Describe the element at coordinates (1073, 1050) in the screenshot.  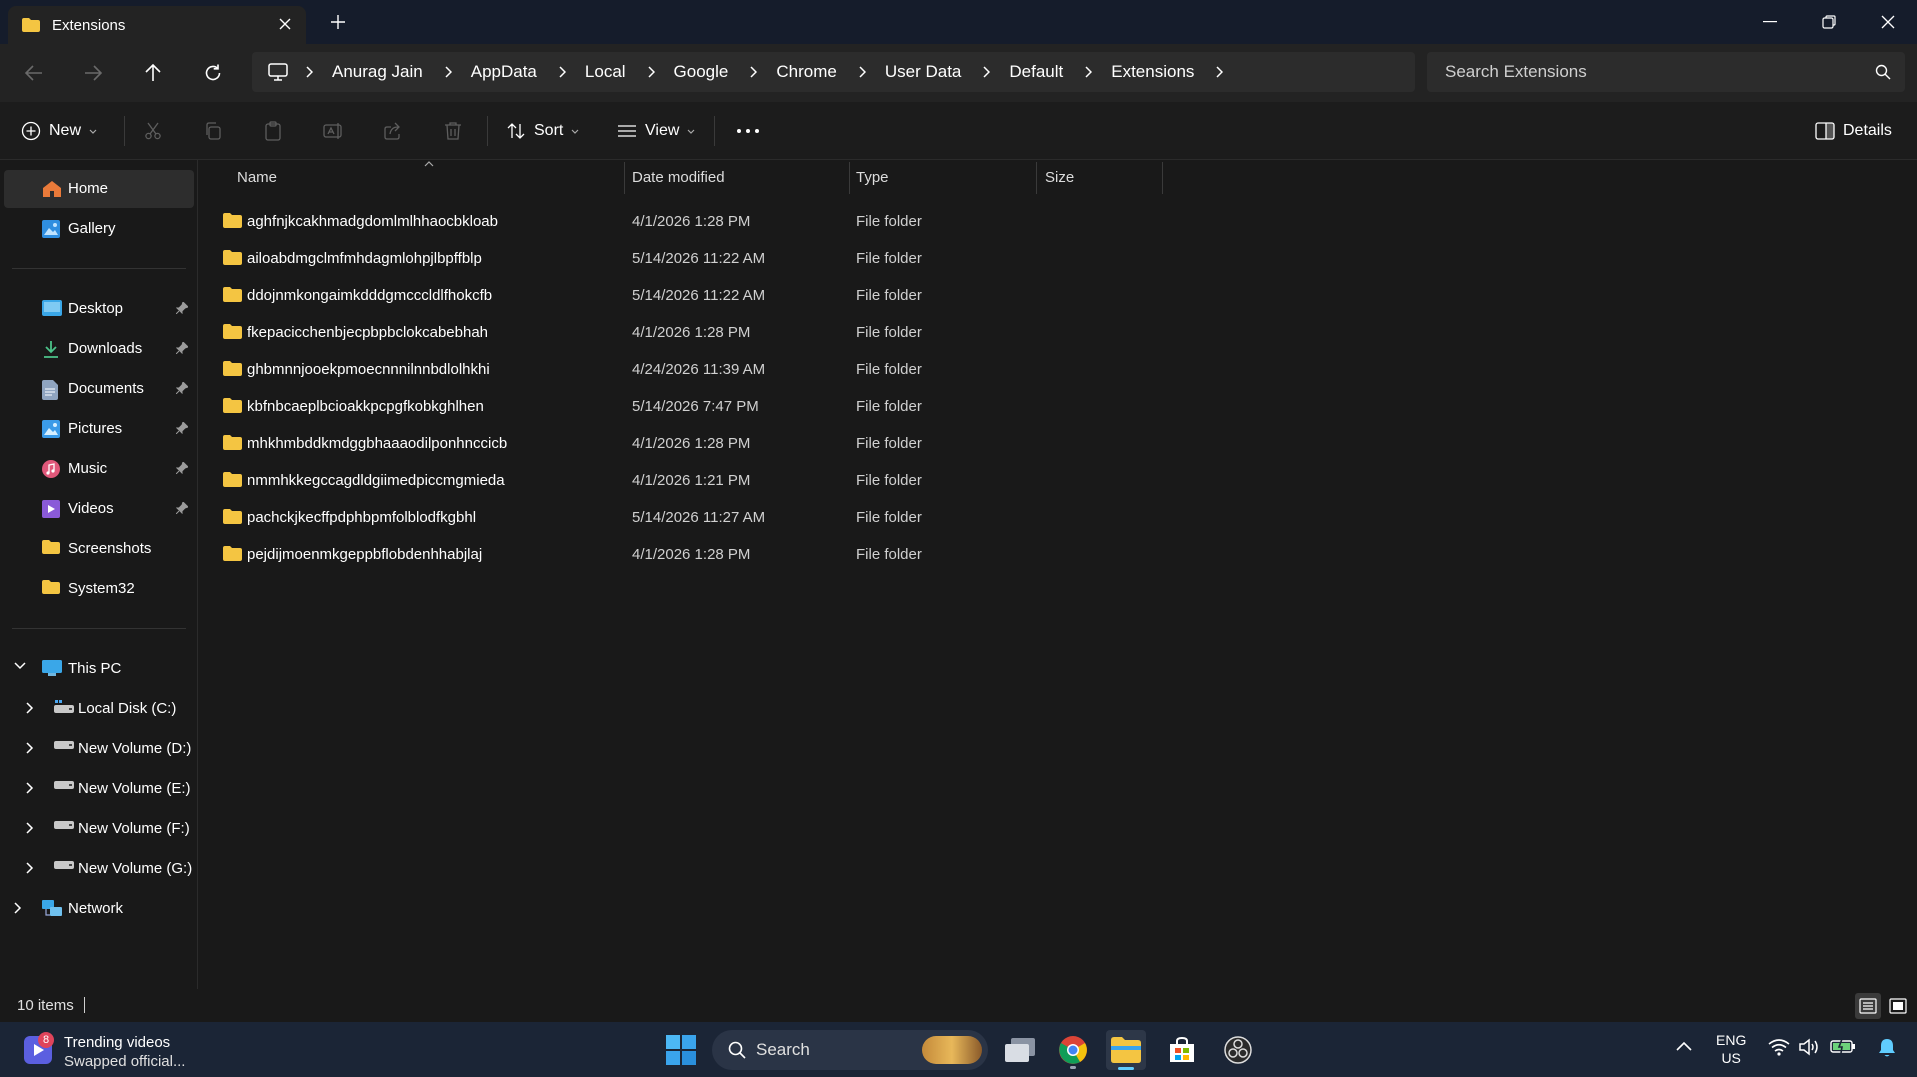
I see `chrome-taskbar-button` at that location.